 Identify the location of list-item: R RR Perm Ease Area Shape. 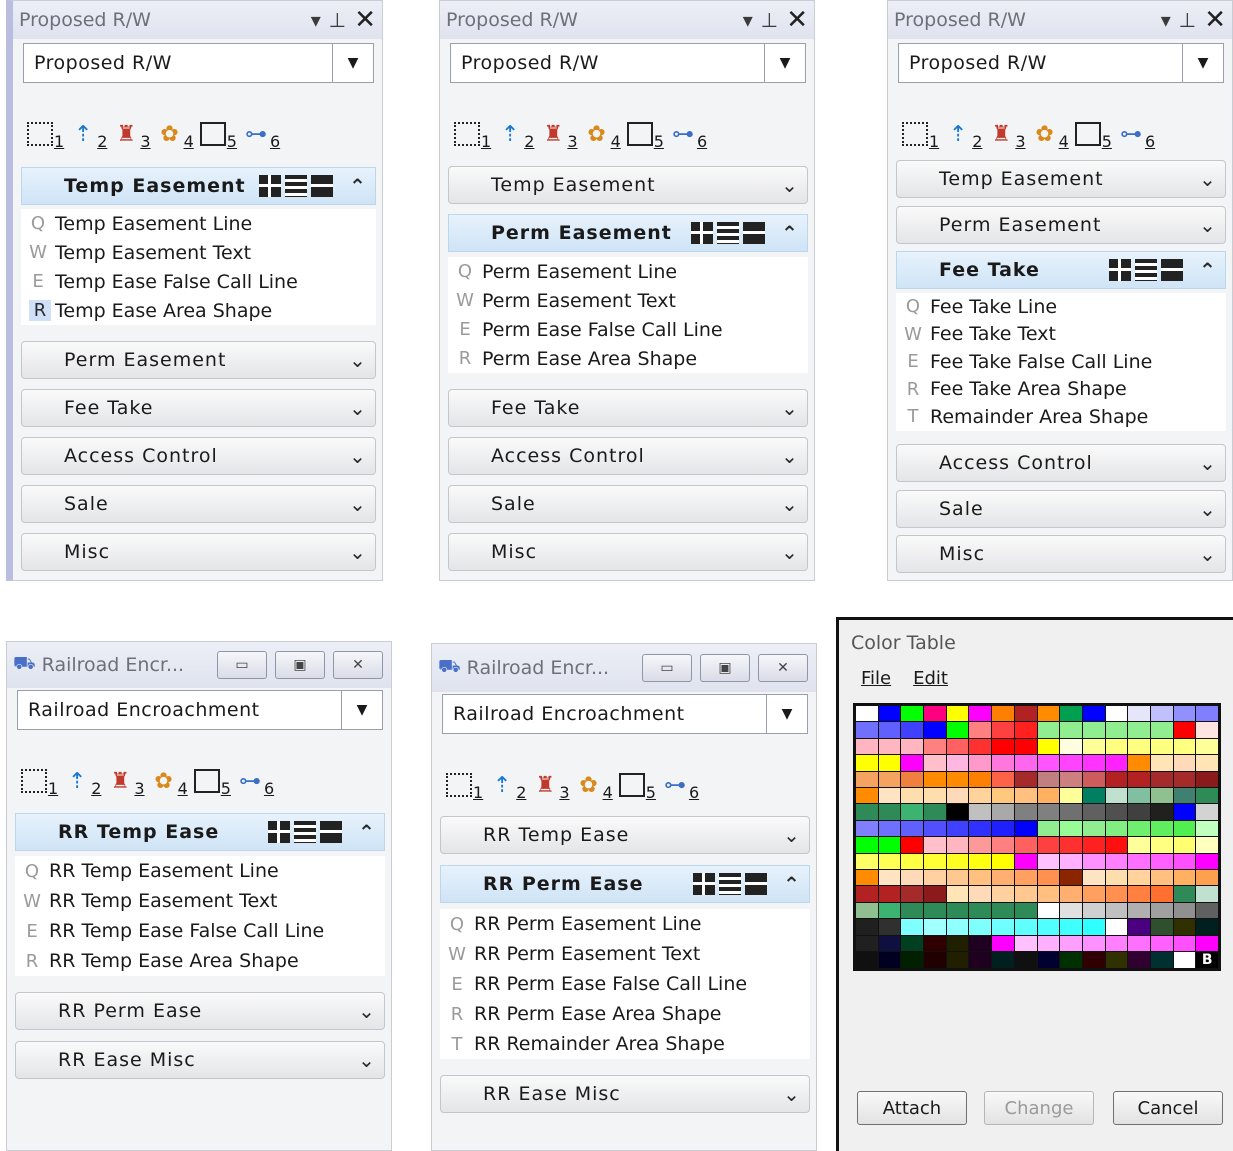
(625, 1014).